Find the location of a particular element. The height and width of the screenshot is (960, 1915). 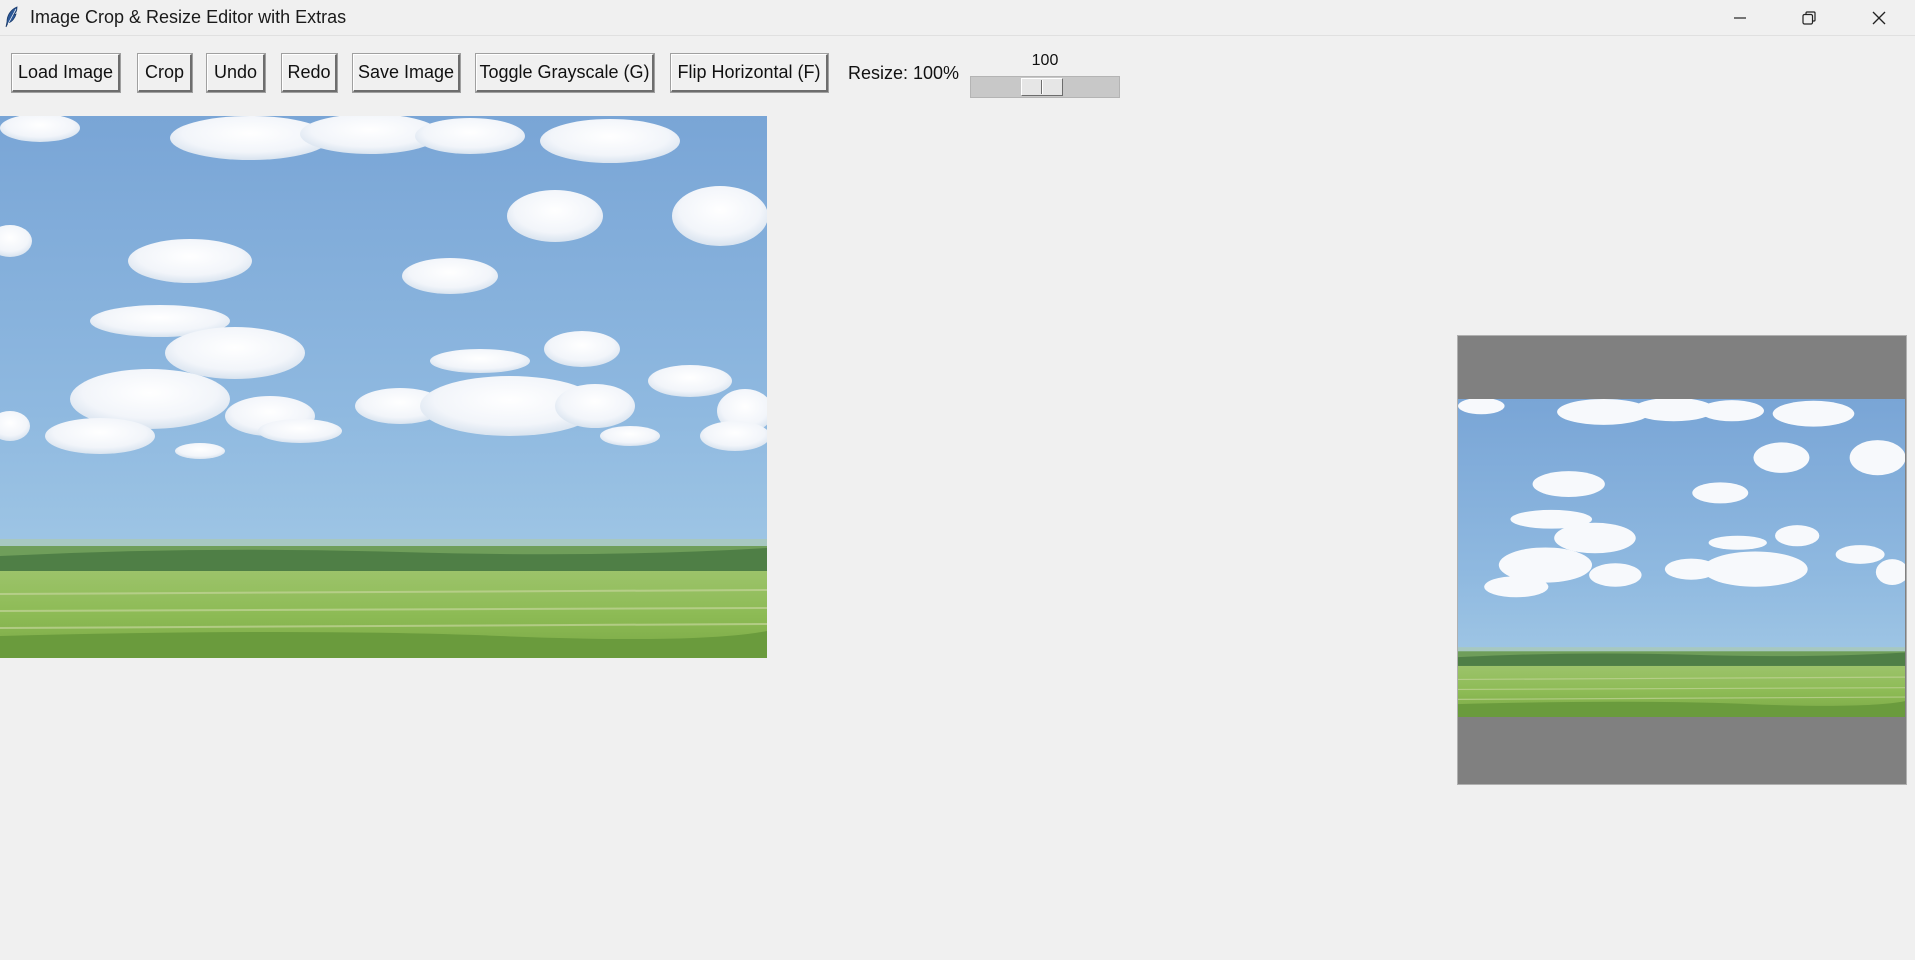

undo-button: Undo is located at coordinates (236, 73).